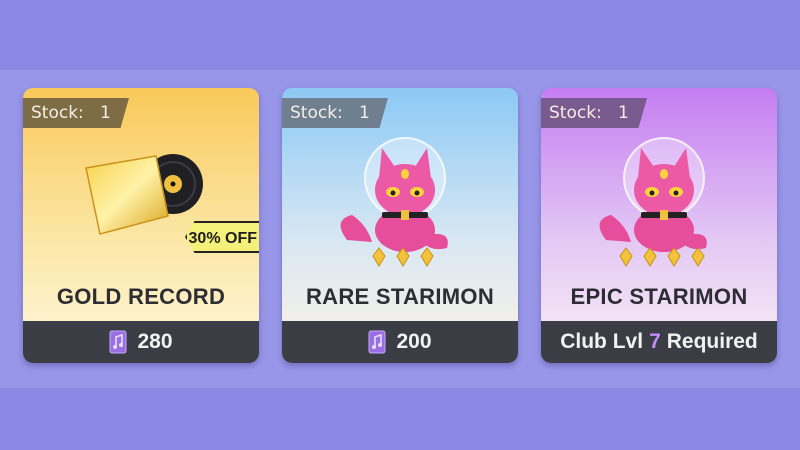 This screenshot has width=800, height=450. I want to click on gold-record-icon, so click(144, 194).